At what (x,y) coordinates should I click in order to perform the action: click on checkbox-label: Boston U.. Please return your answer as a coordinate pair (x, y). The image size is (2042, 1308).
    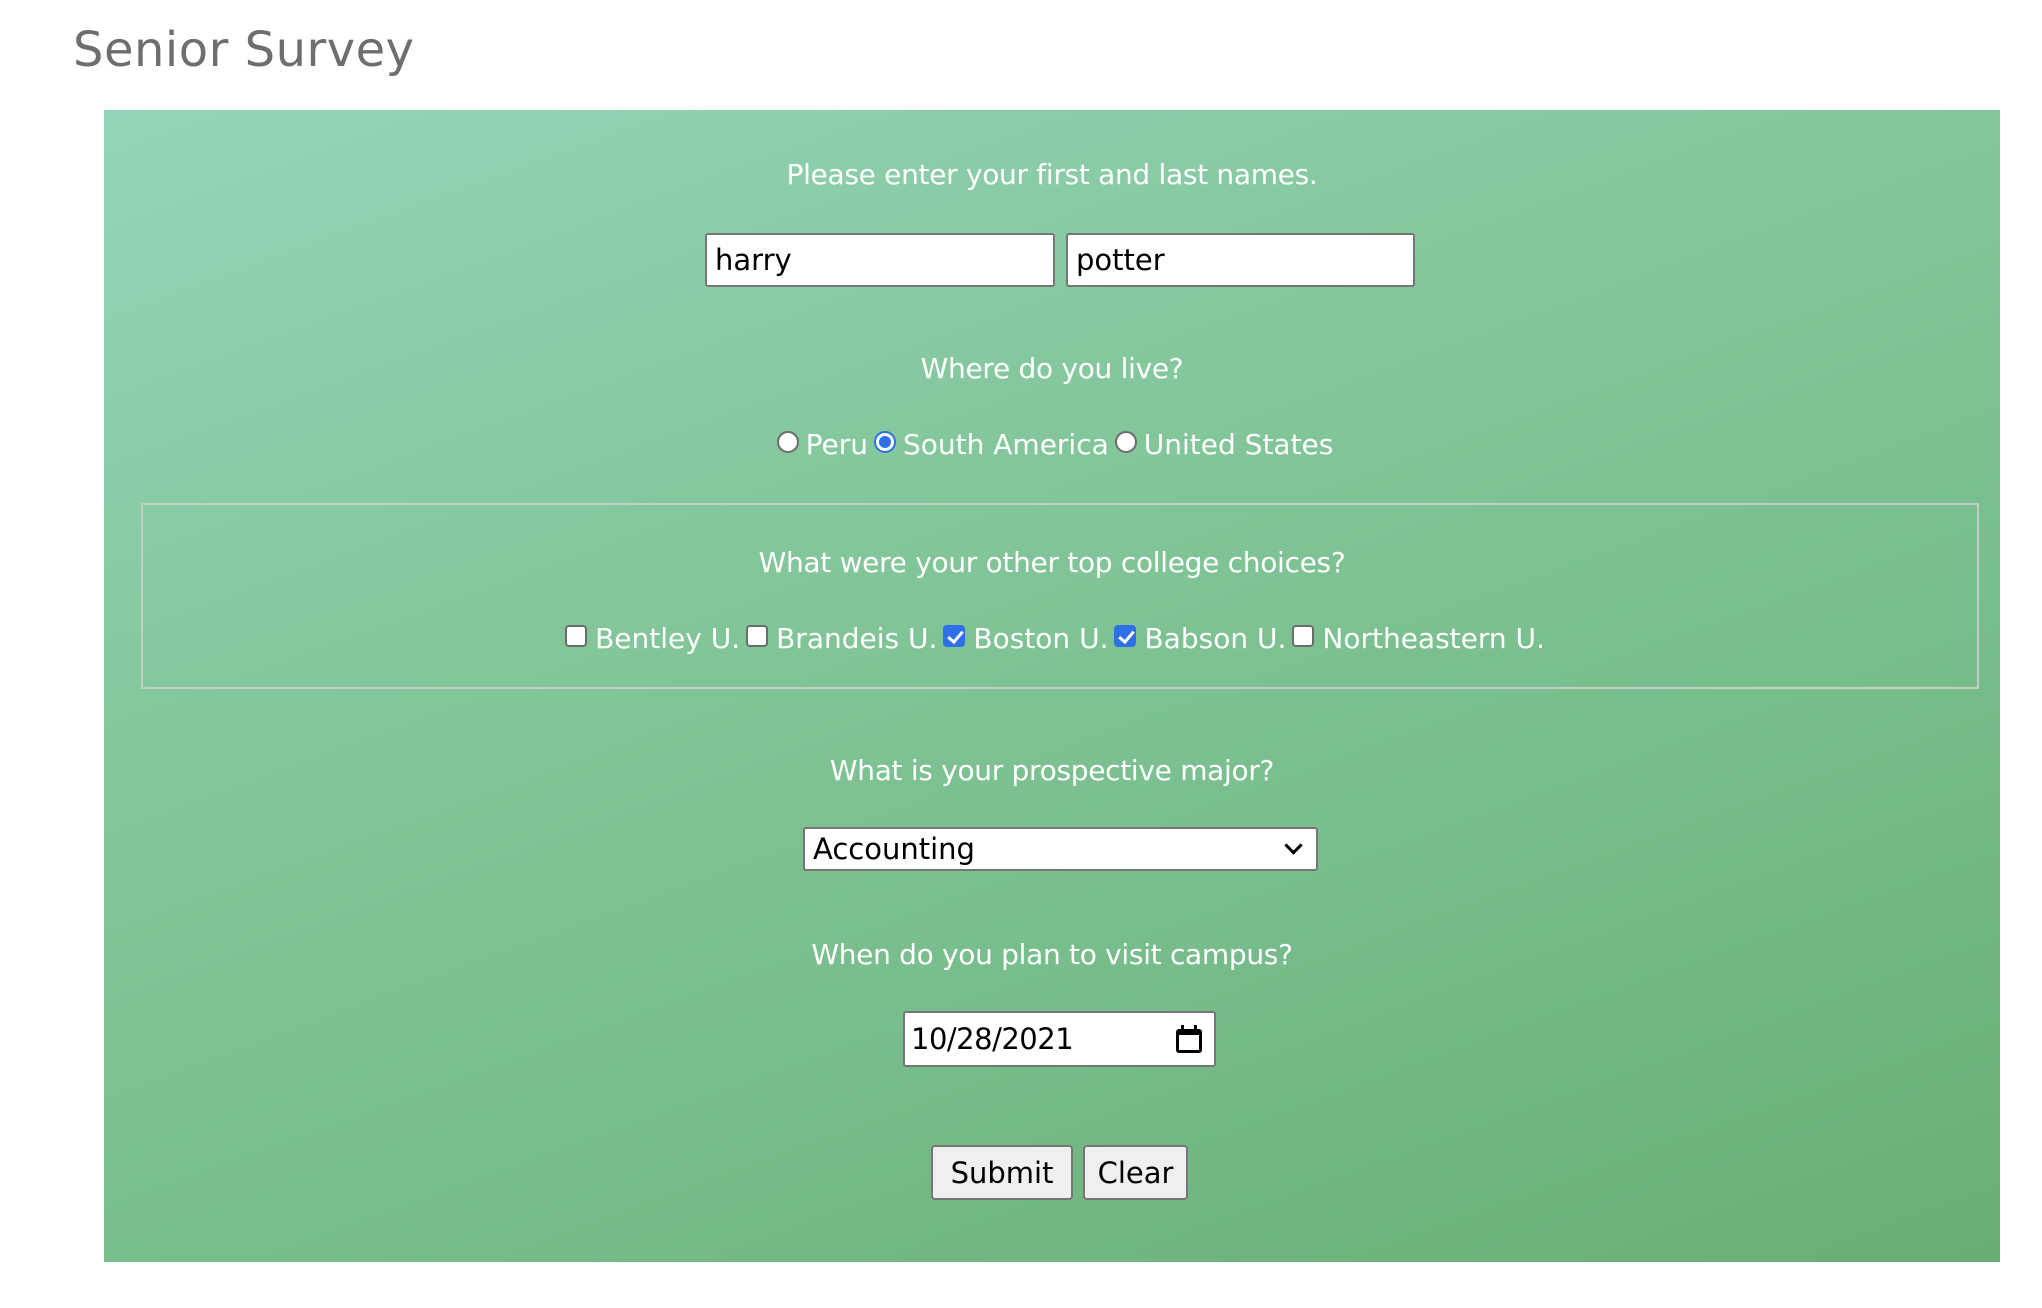
    Looking at the image, I should click on (1041, 638).